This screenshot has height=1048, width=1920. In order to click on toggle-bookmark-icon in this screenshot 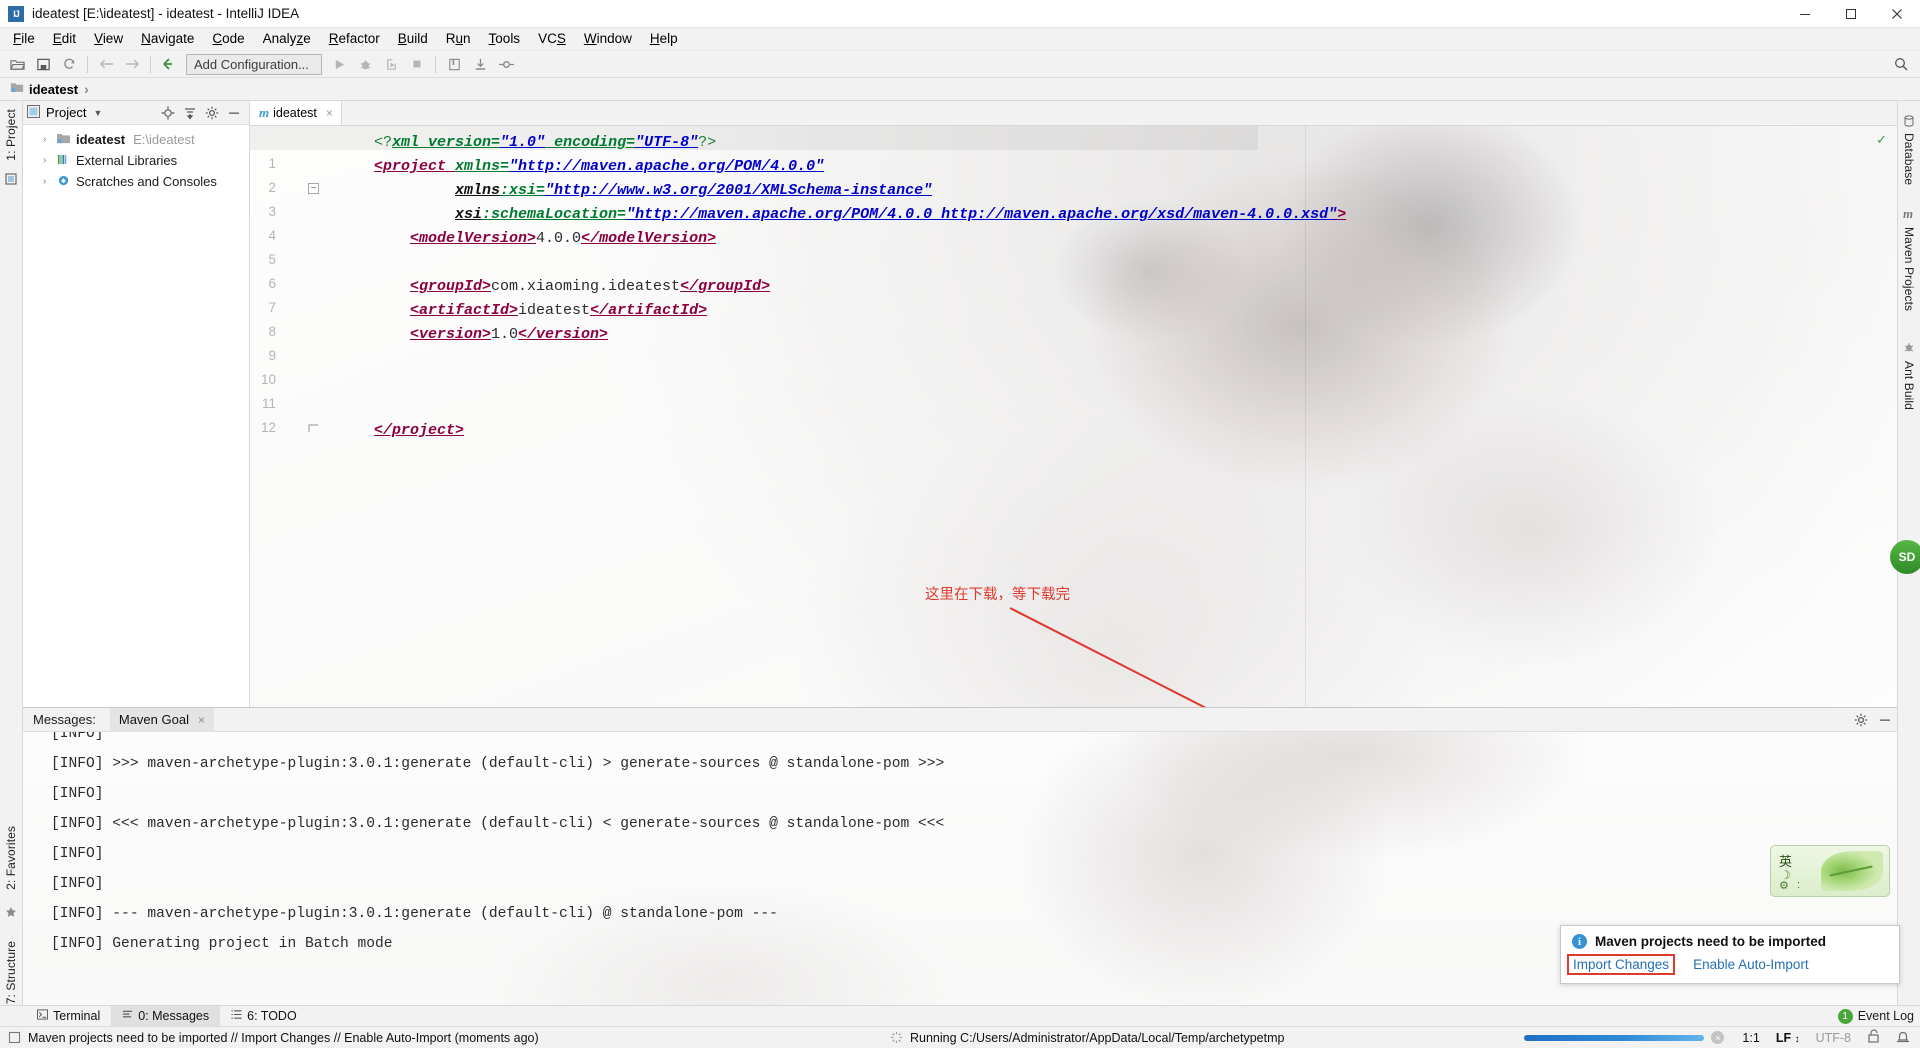, I will do `click(454, 64)`.